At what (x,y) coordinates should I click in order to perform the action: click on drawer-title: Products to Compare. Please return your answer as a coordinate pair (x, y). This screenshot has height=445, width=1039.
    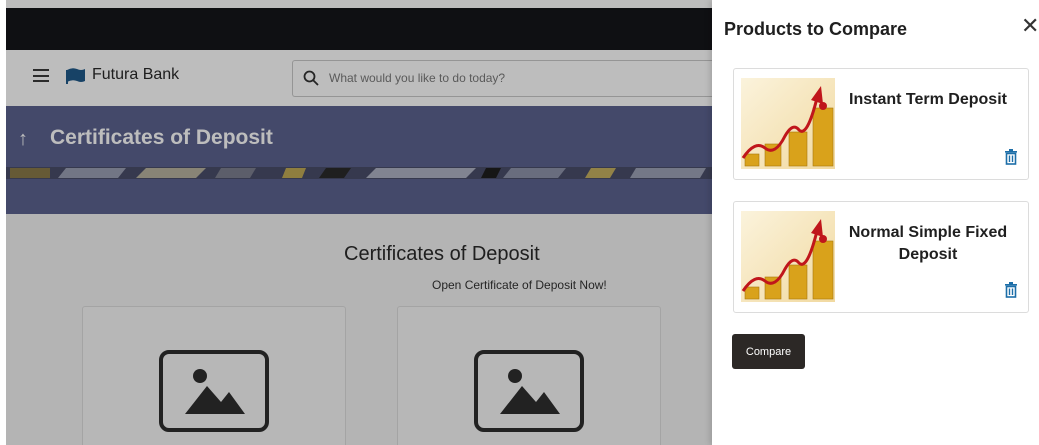
    Looking at the image, I should click on (816, 29).